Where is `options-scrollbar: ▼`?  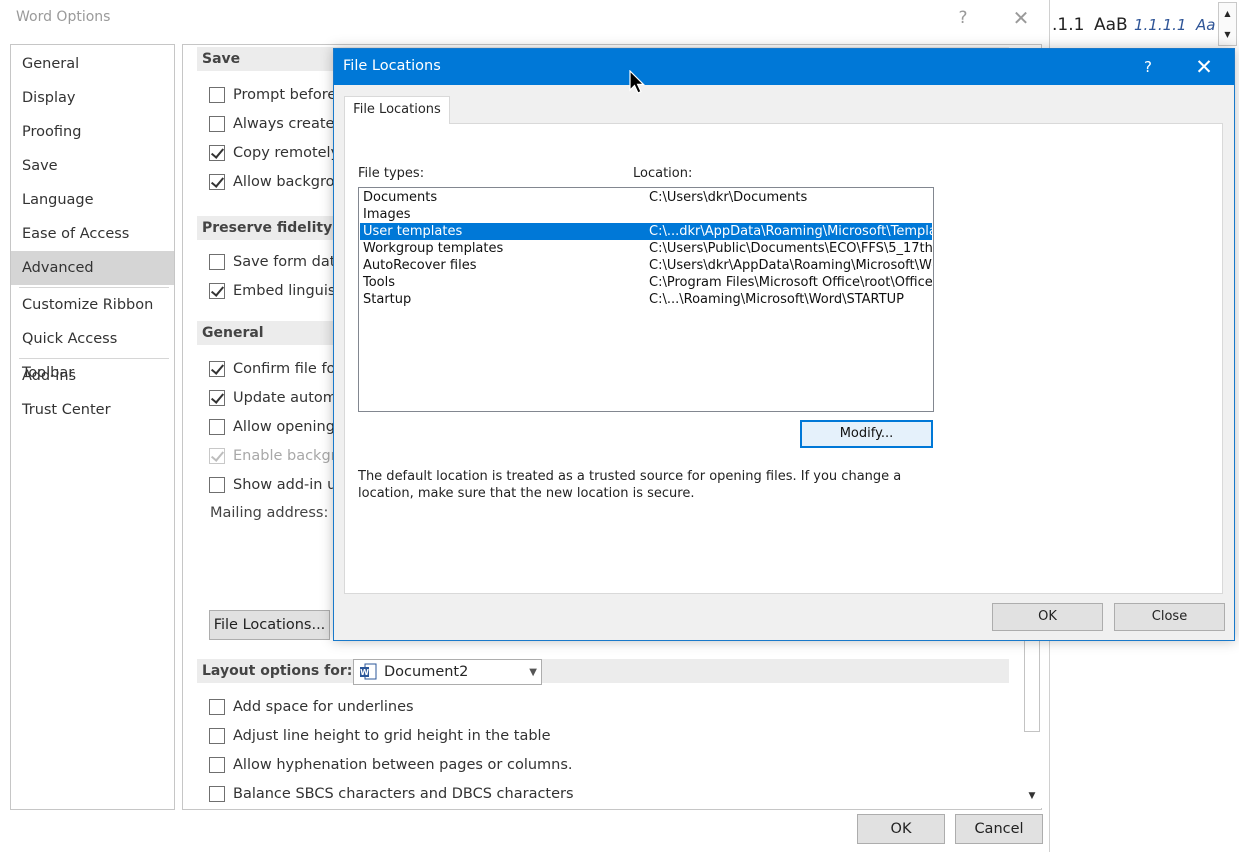
options-scrollbar: ▼ is located at coordinates (1032, 724).